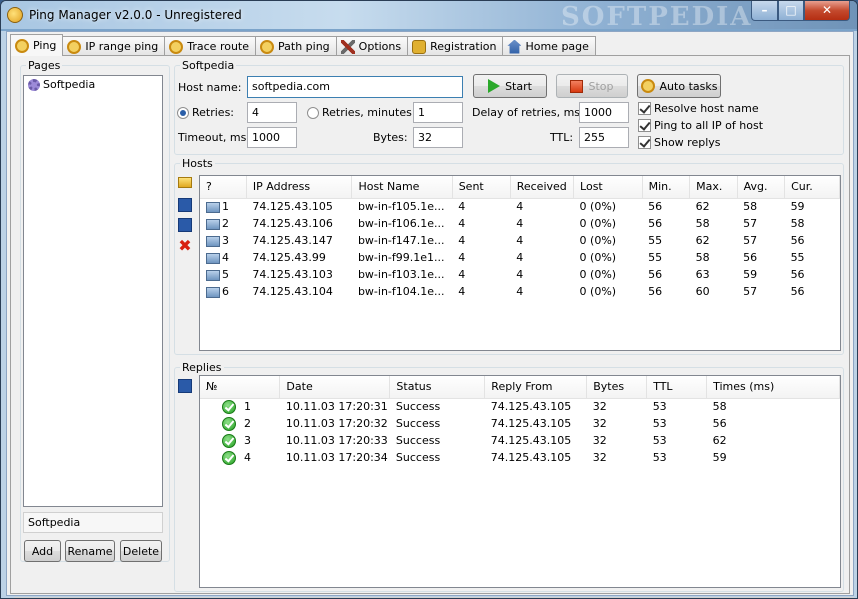  I want to click on hosts-col-header: Cur., so click(812, 187).